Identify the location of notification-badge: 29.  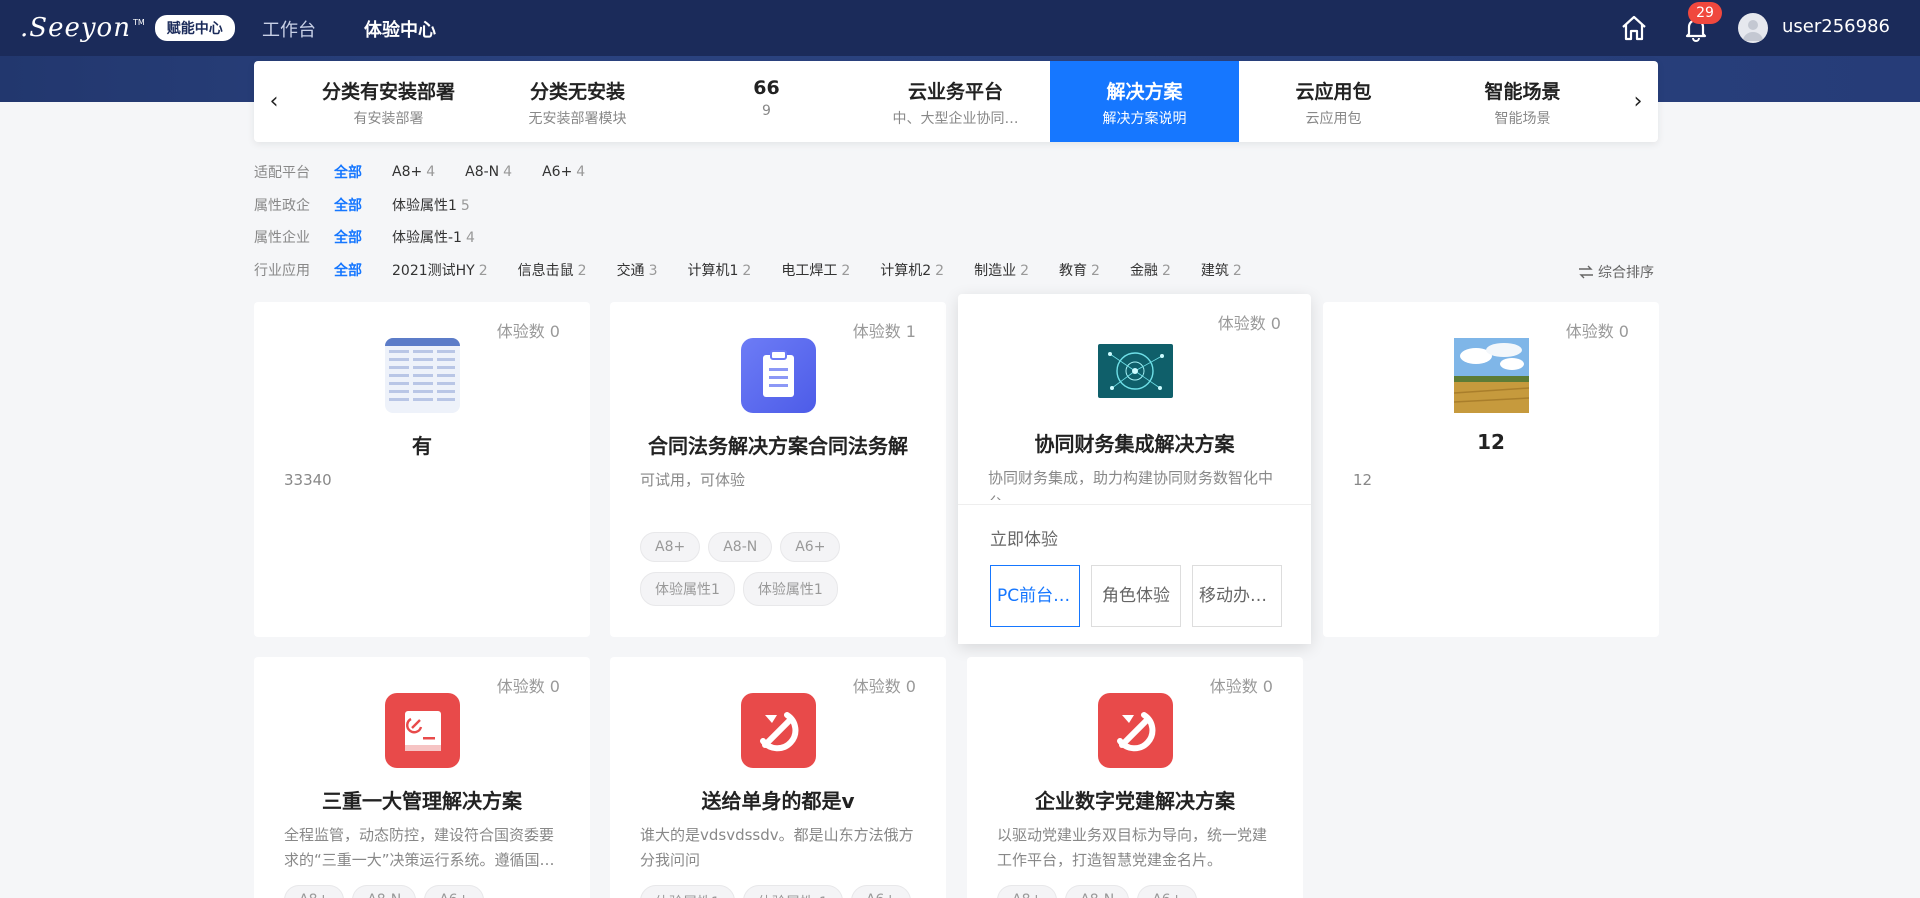
(1705, 13).